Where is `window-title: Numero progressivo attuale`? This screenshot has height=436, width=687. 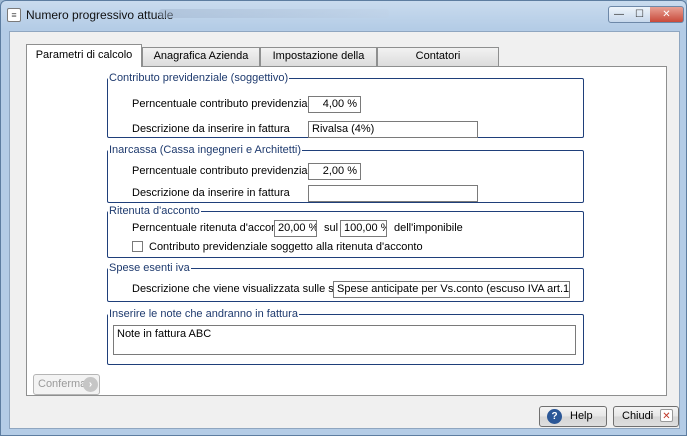
window-title: Numero progressivo attuale is located at coordinates (100, 15).